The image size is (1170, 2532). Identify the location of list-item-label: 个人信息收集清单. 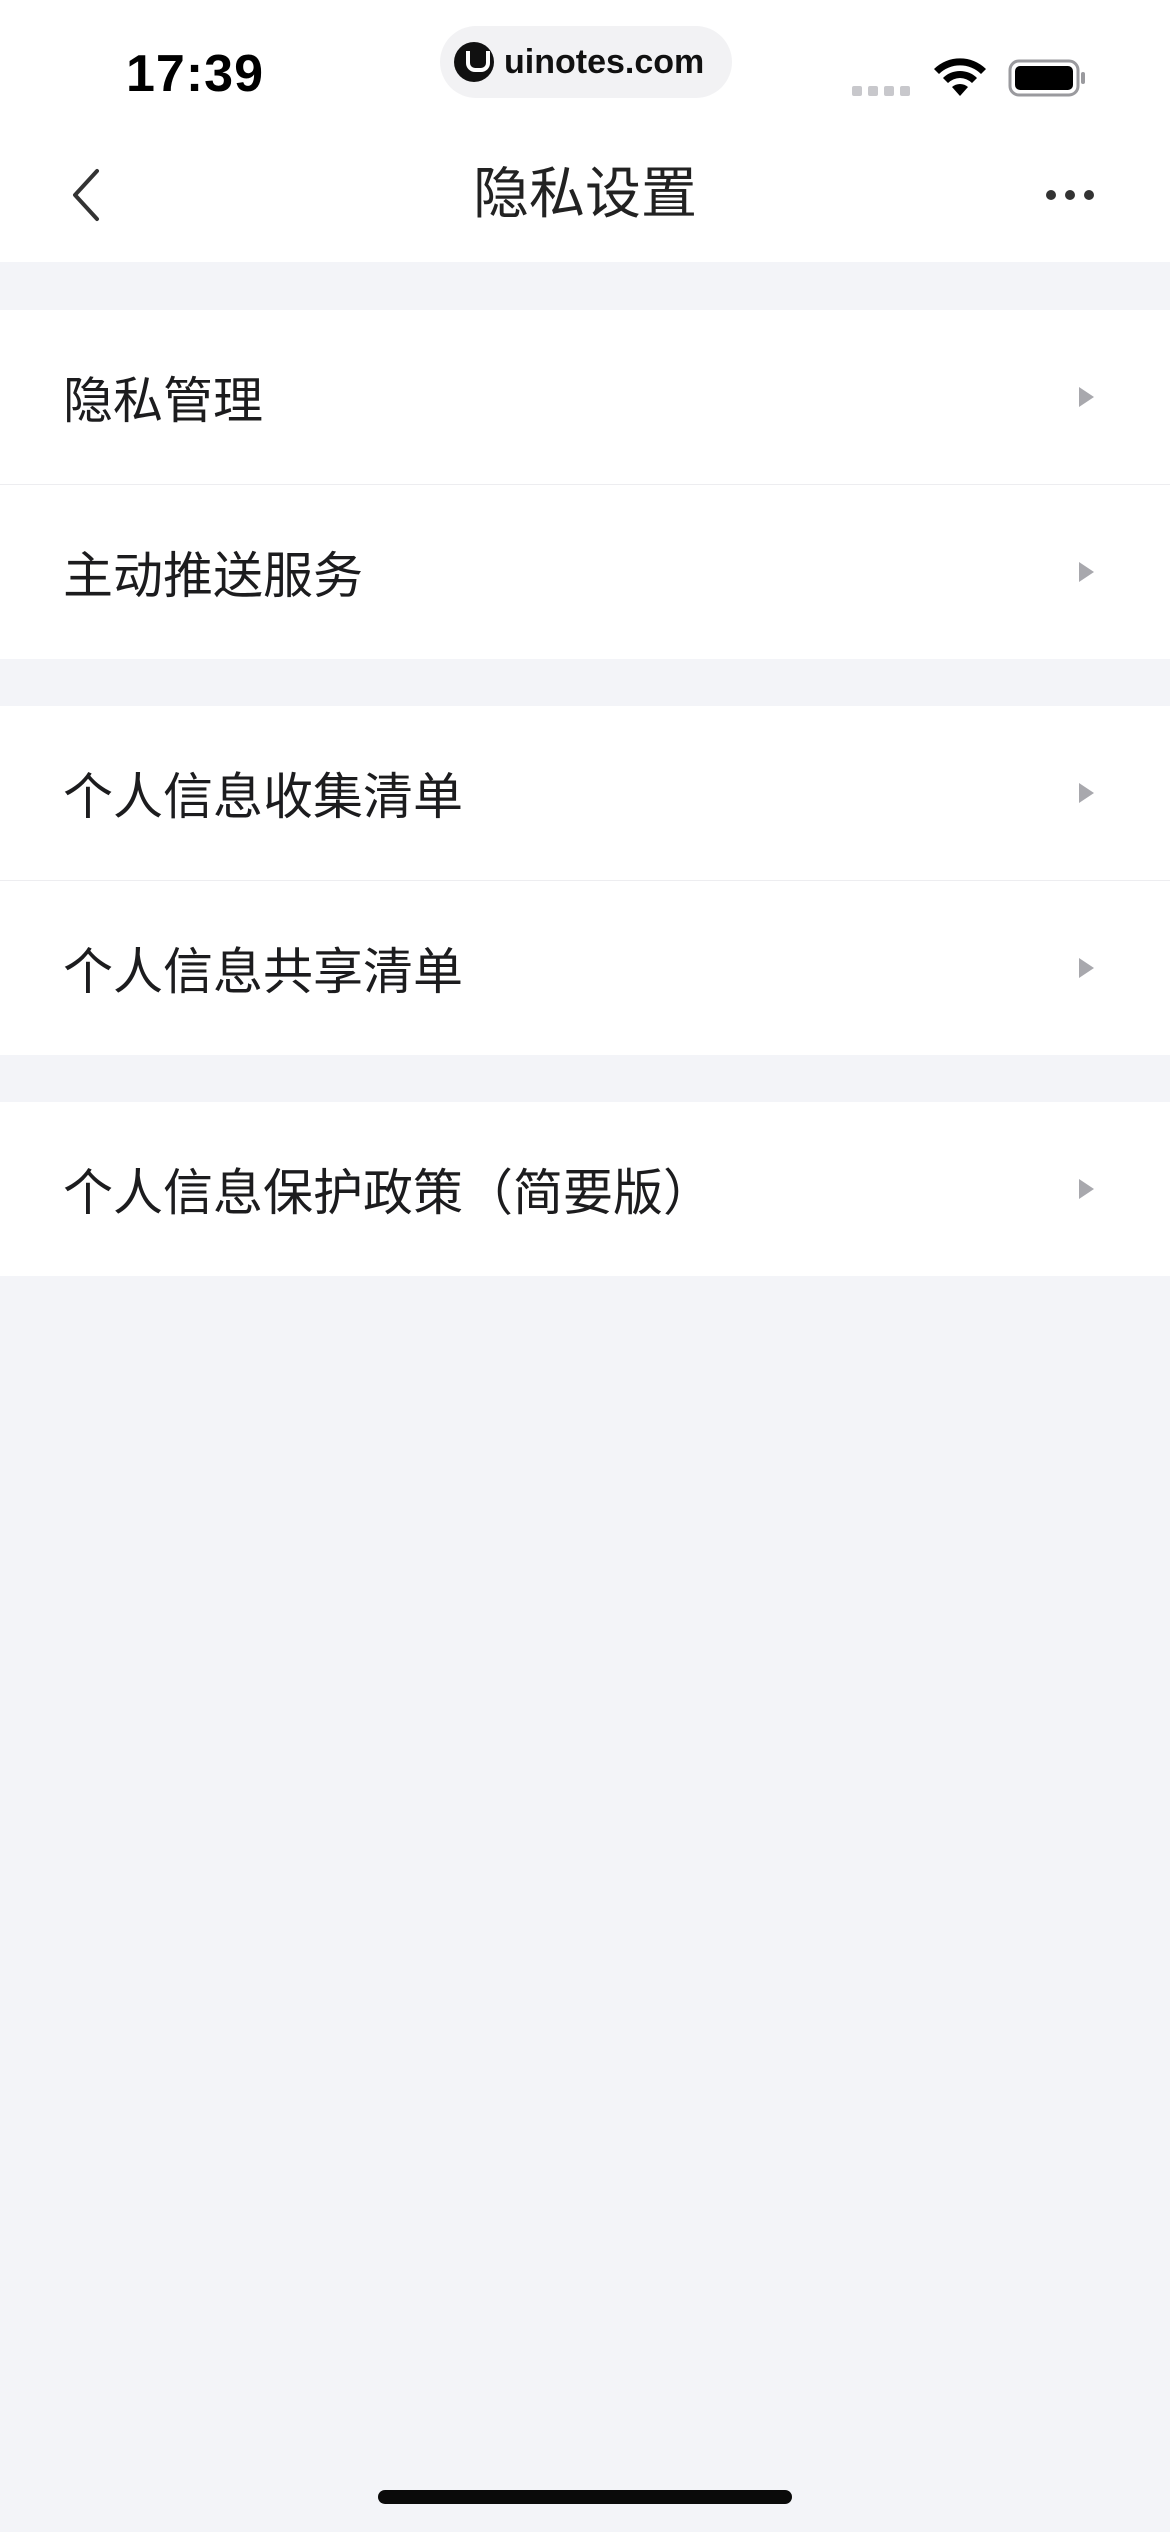
(263, 797).